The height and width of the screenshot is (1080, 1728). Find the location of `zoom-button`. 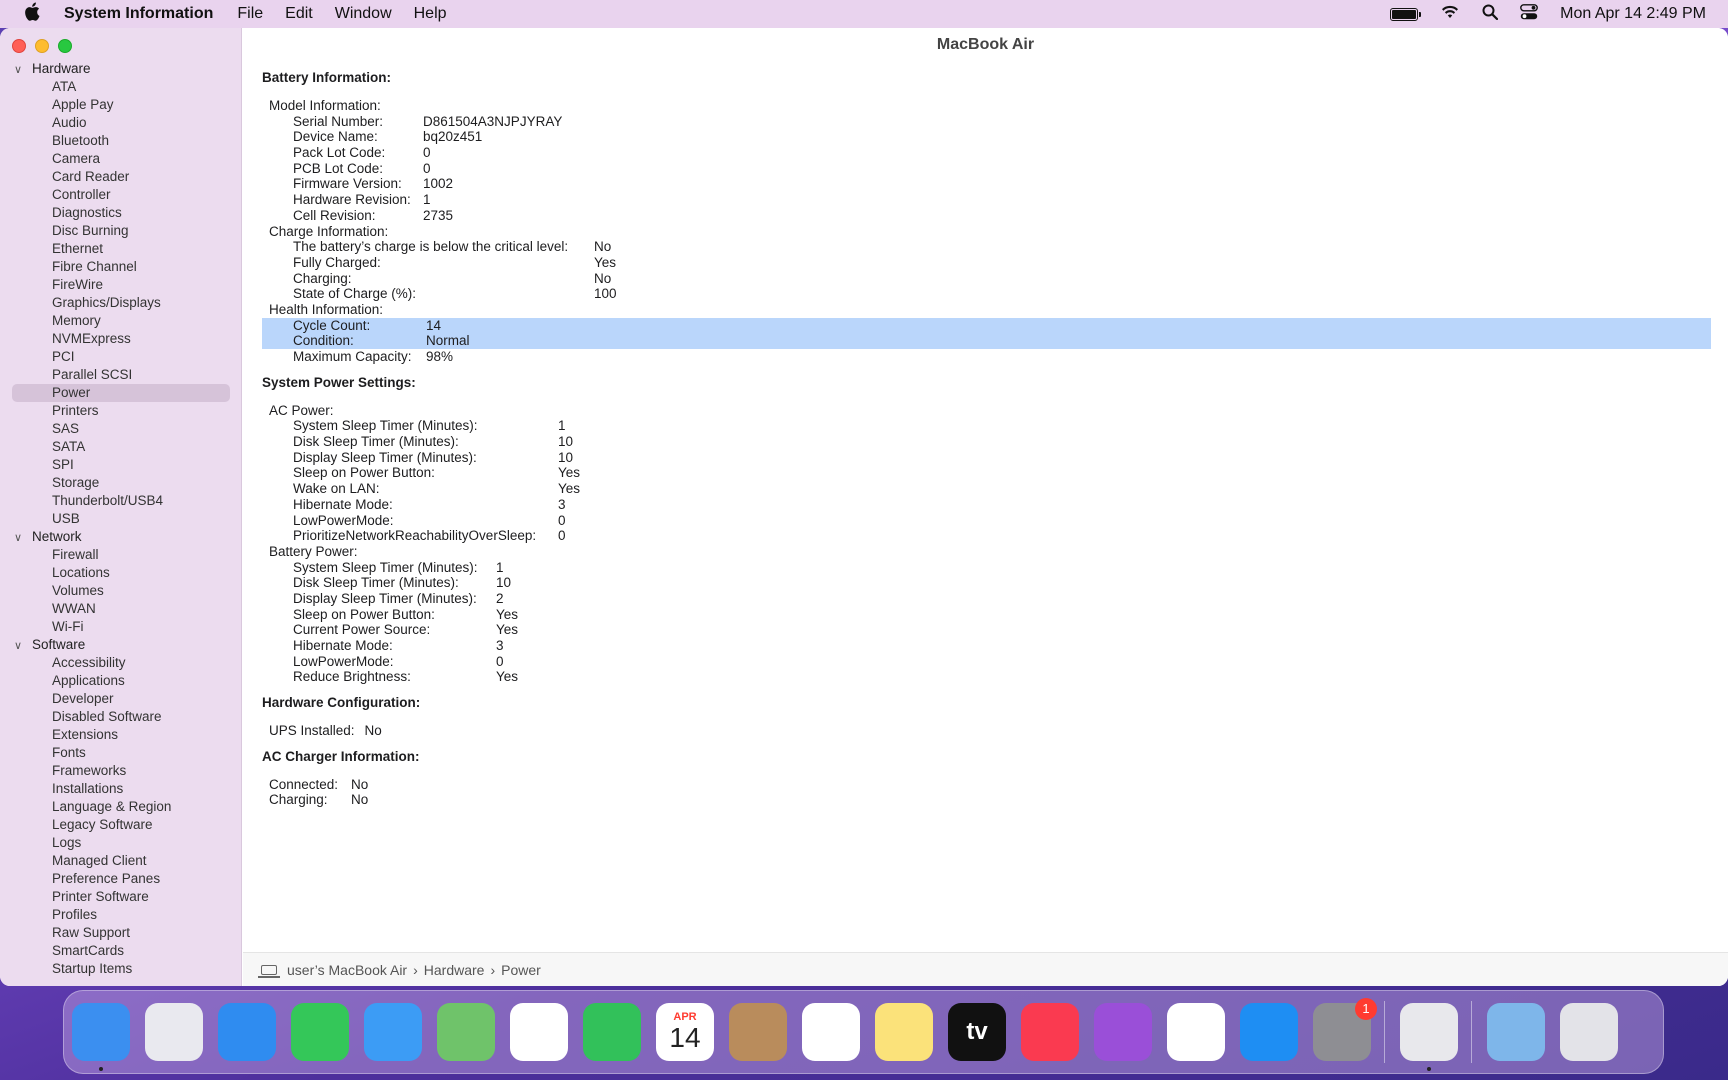

zoom-button is located at coordinates (65, 46).